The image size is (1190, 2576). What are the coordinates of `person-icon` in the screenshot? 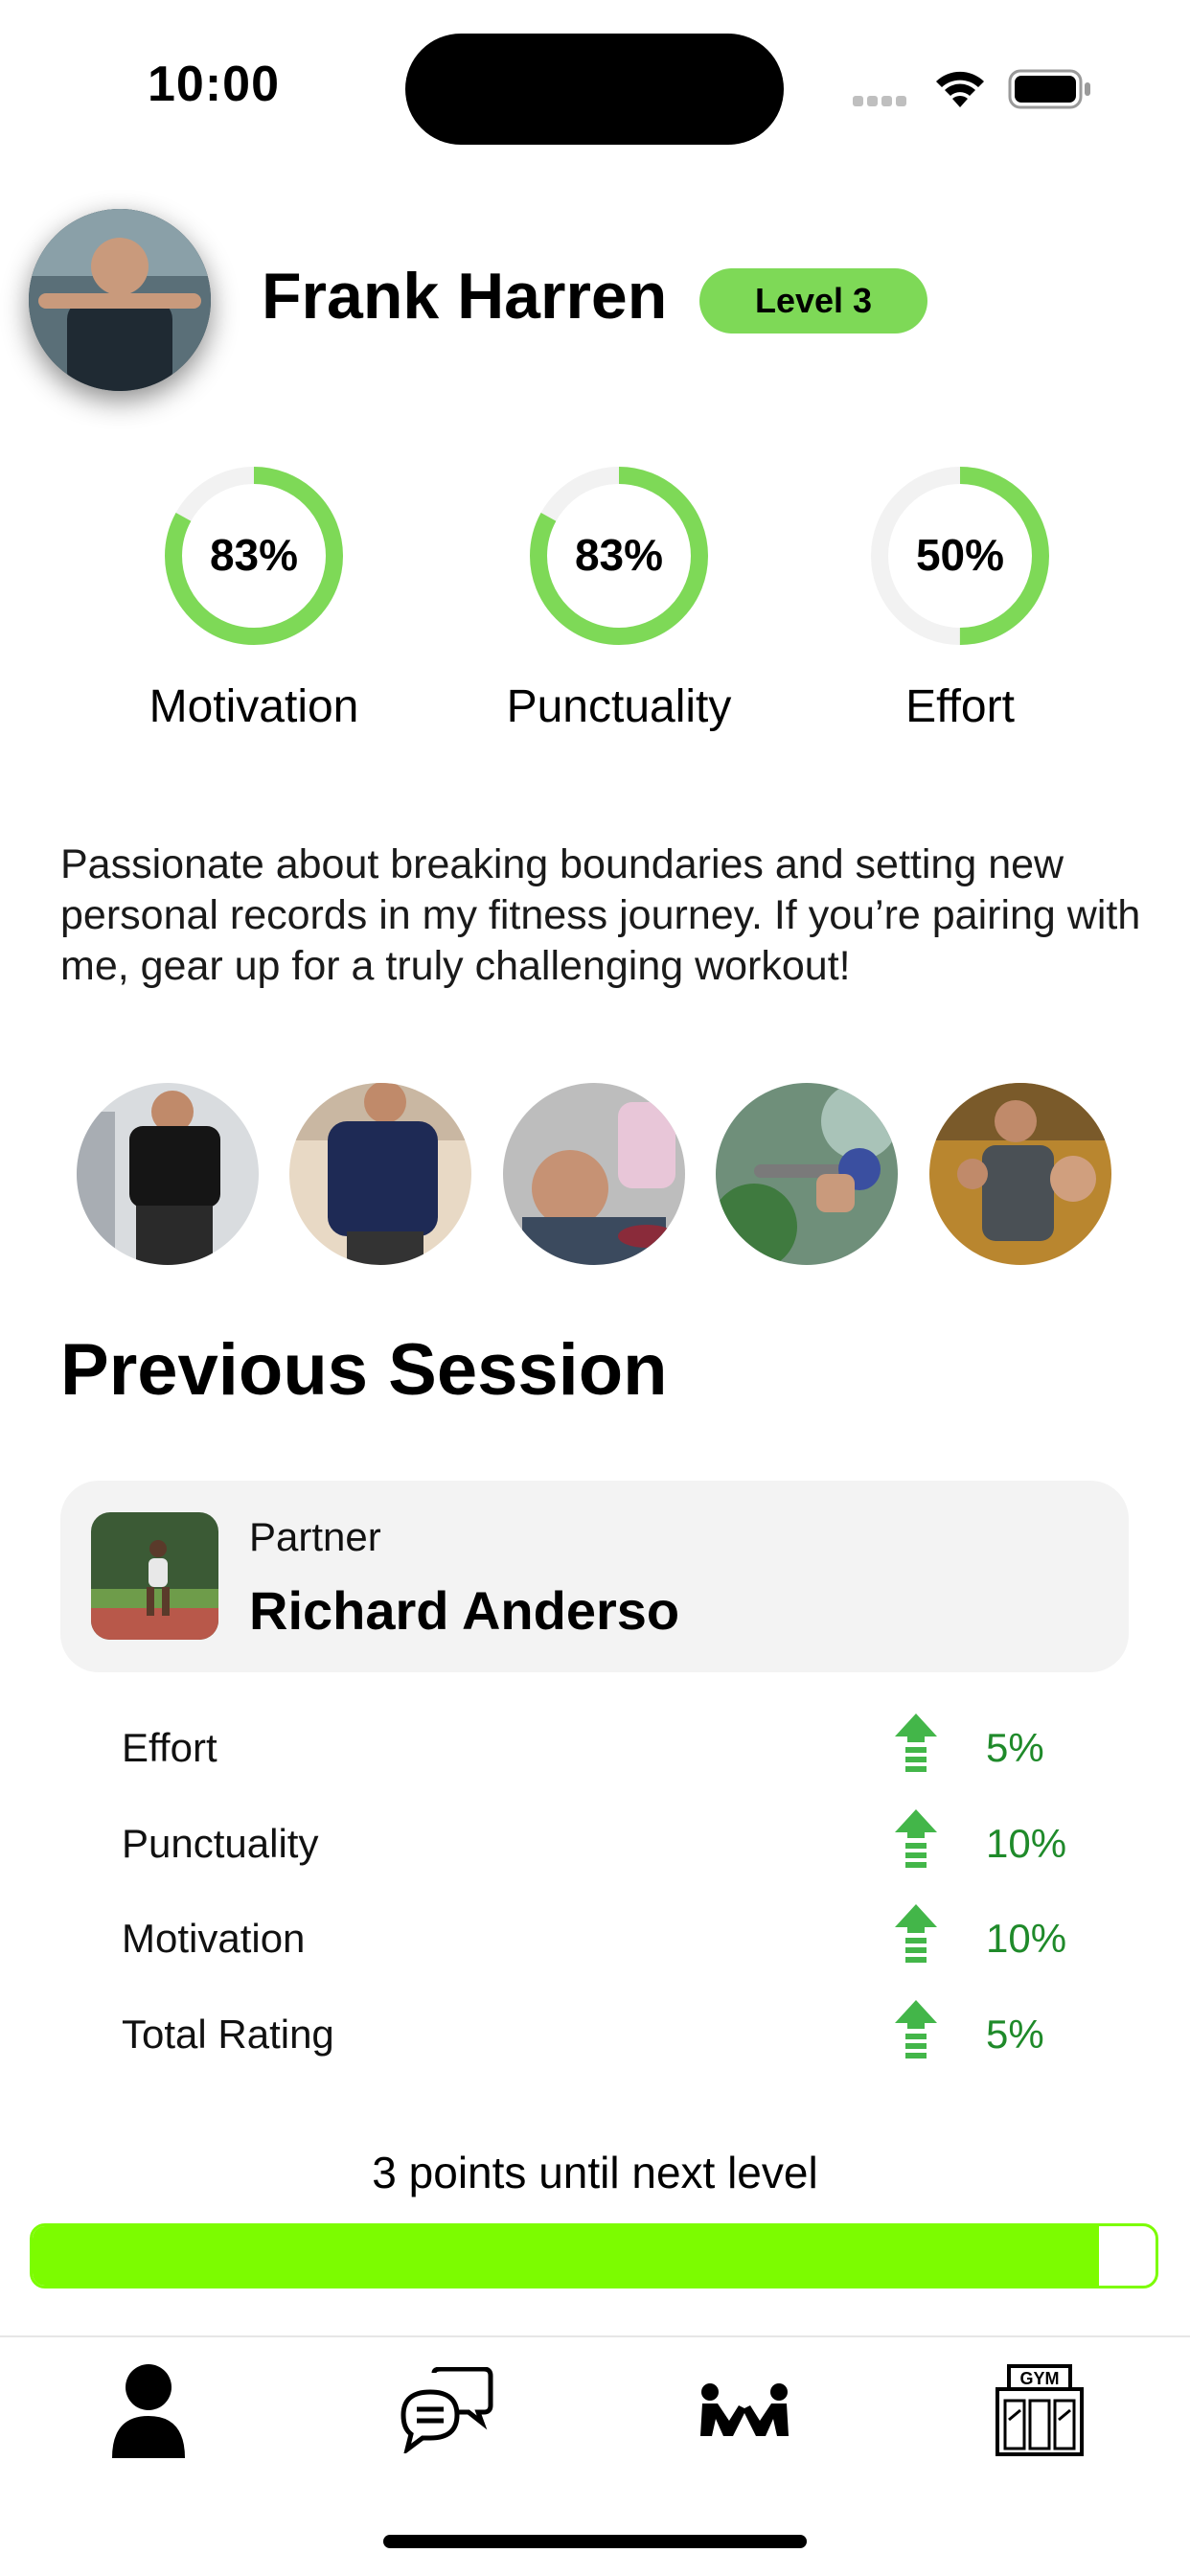 It's located at (148, 2411).